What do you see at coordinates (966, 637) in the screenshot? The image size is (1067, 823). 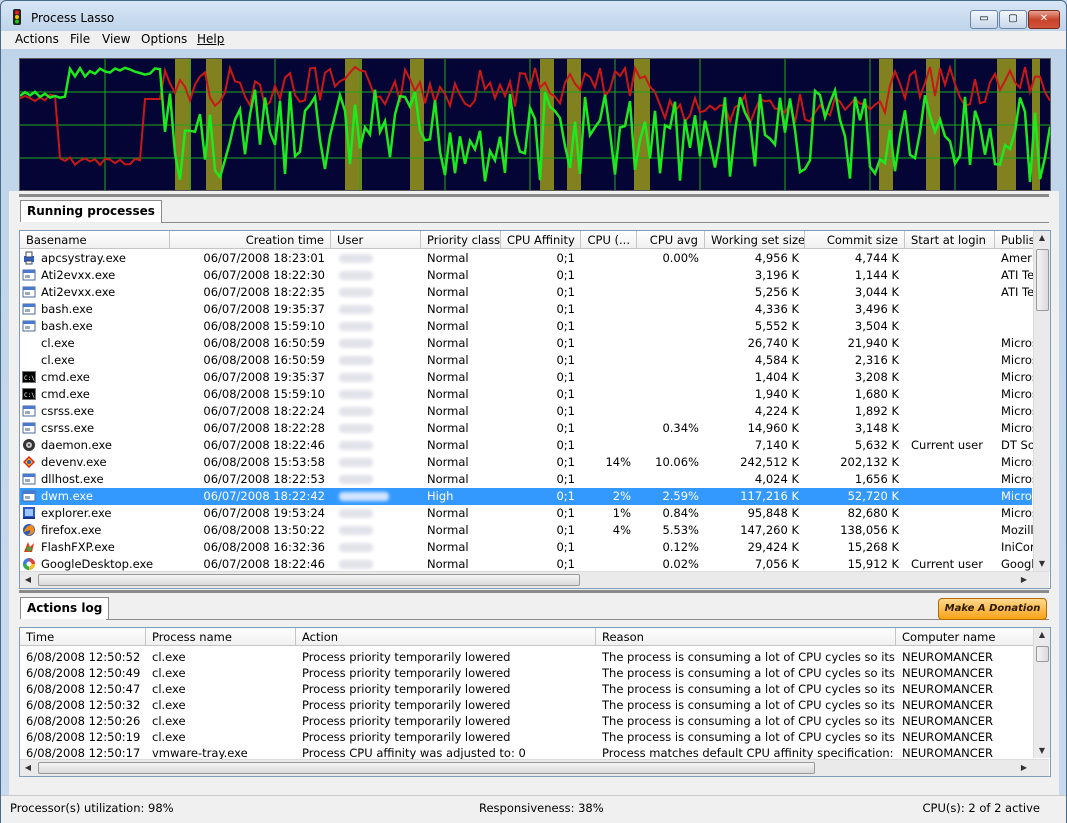 I see `log-col-header: Computer name` at bounding box center [966, 637].